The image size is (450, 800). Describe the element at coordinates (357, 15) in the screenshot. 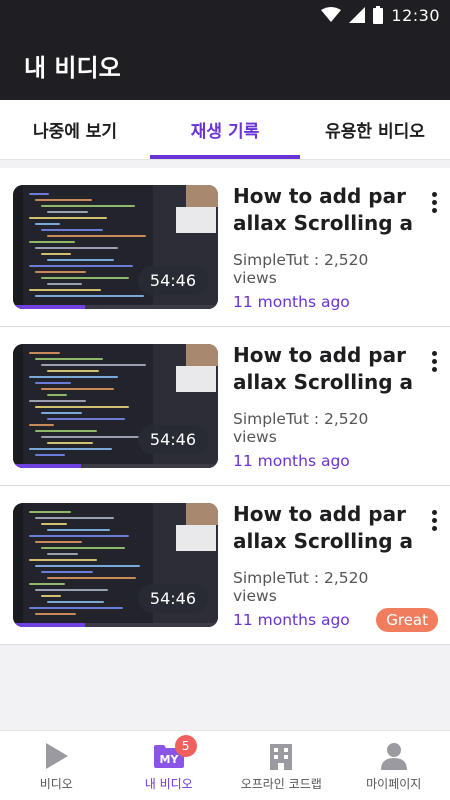

I see `signal-icon` at that location.